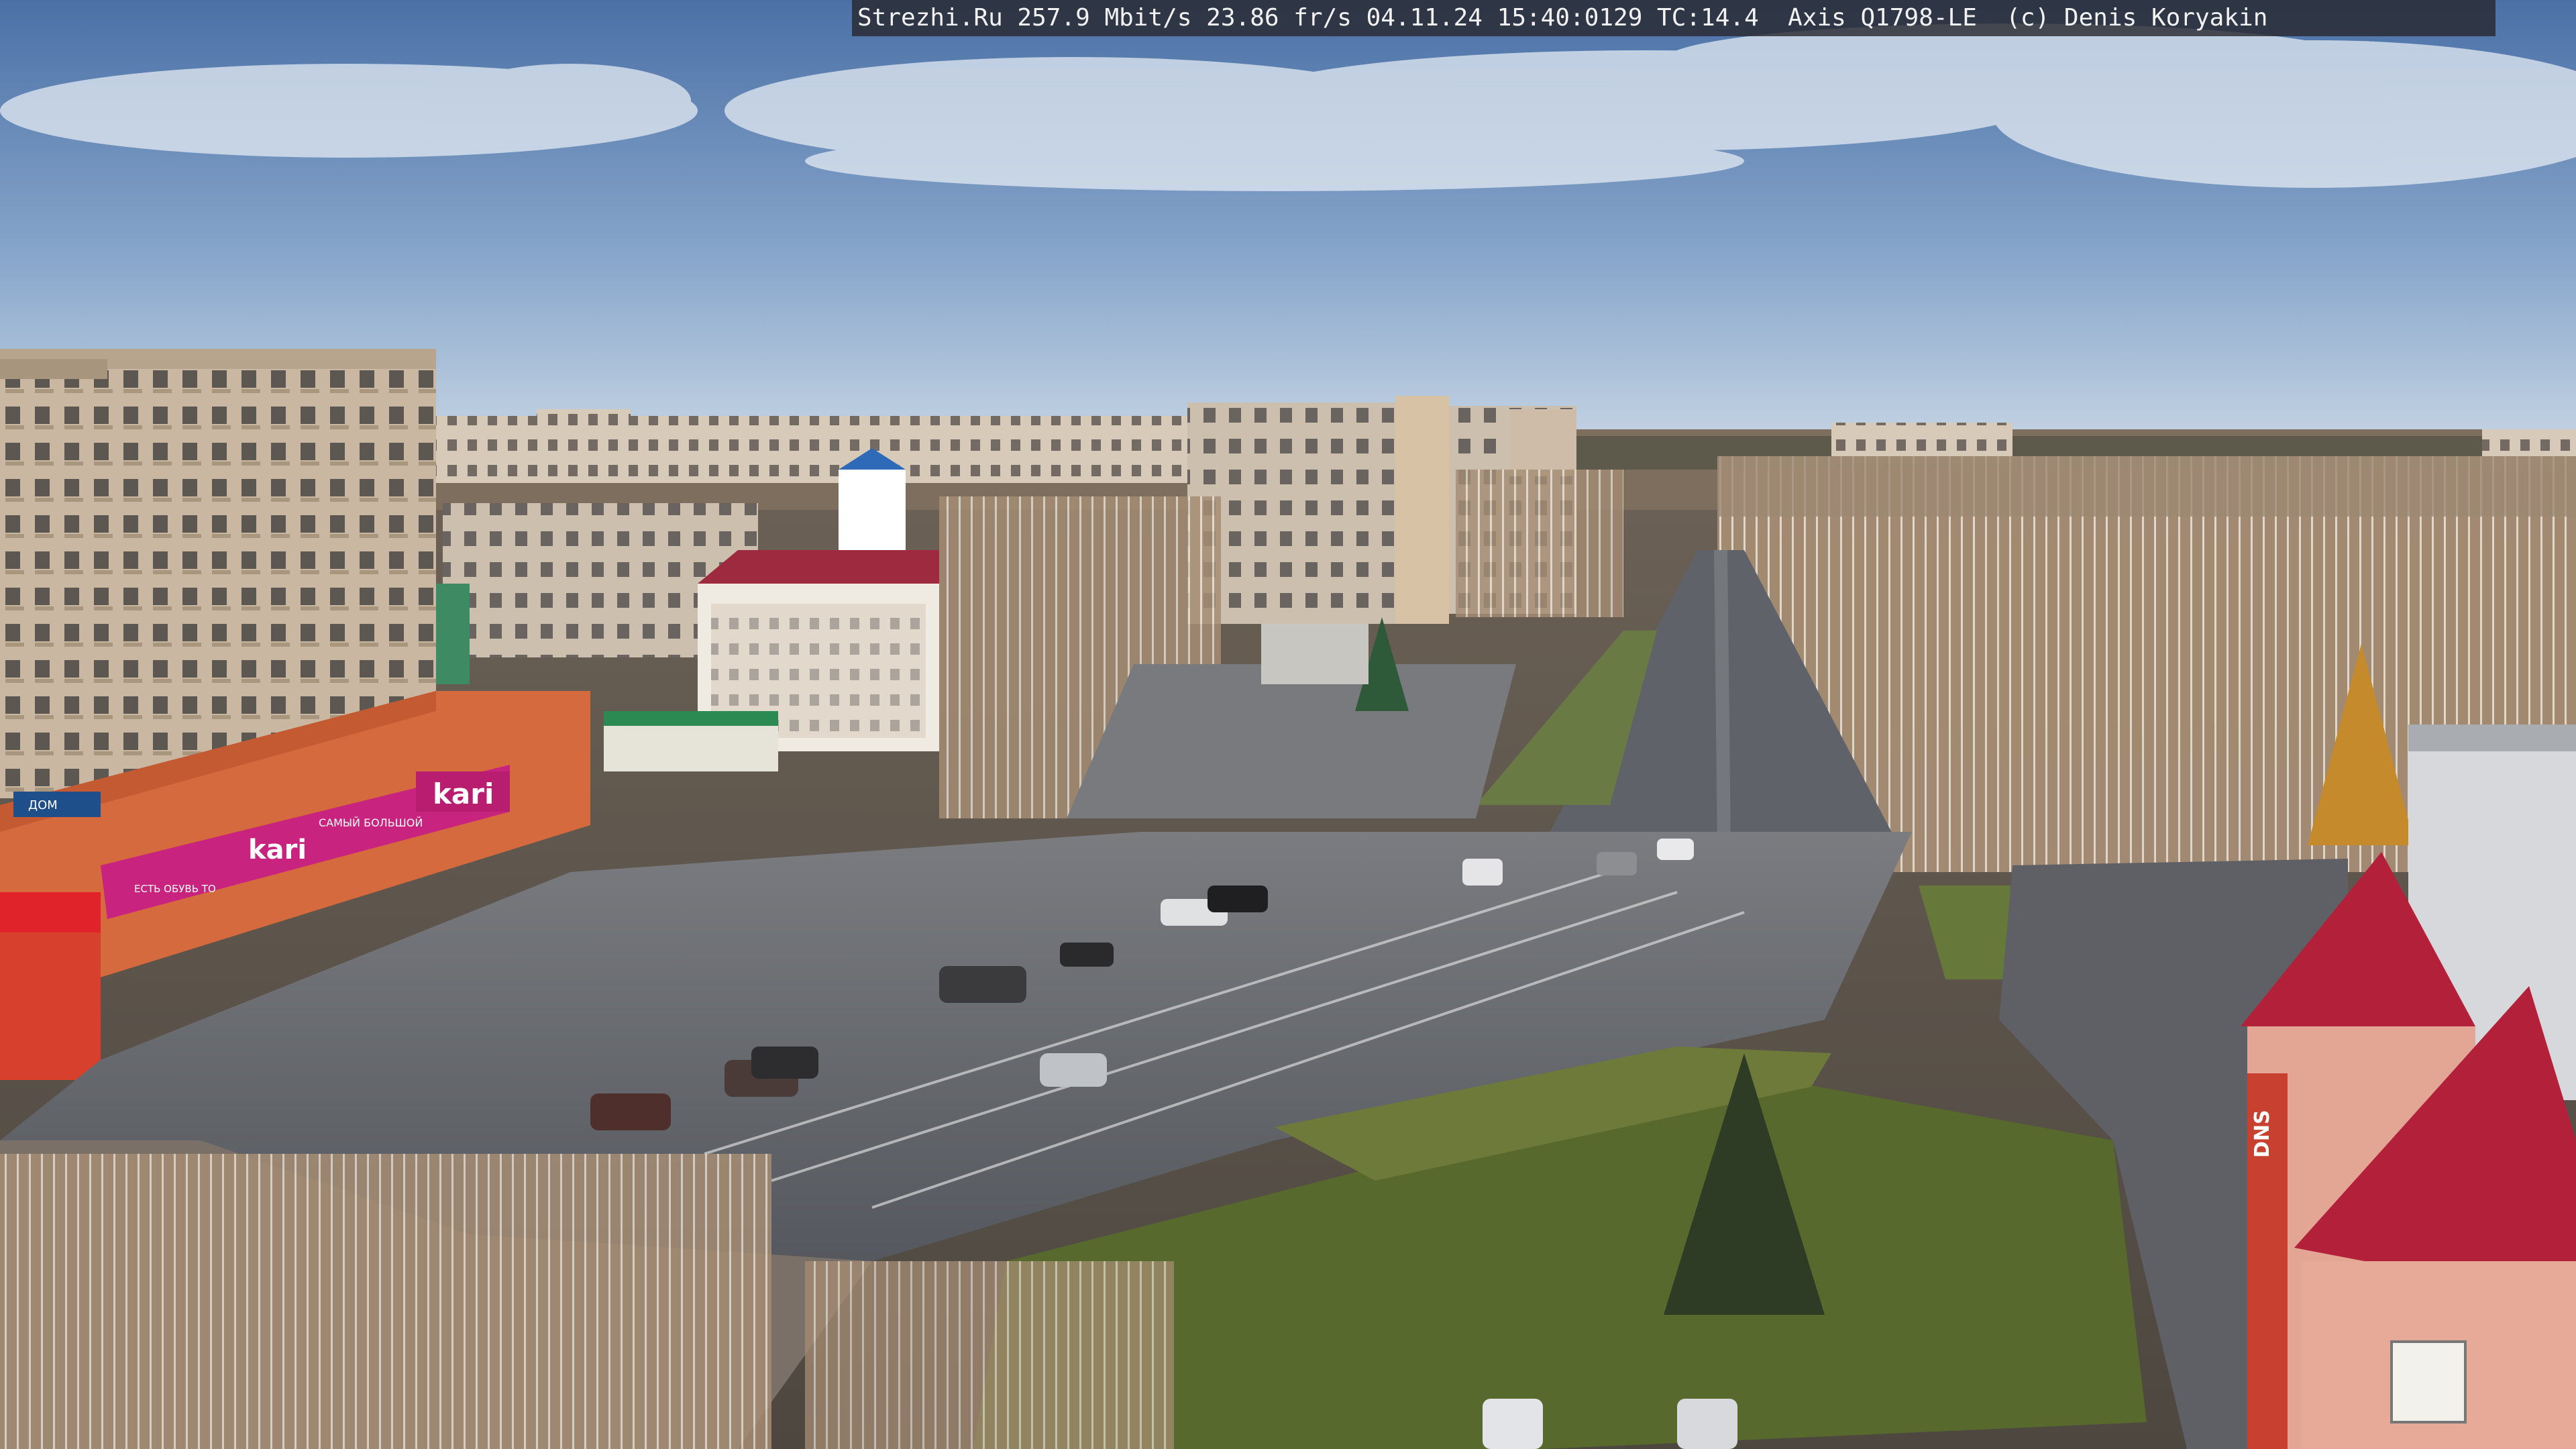 The width and height of the screenshot is (2576, 1449). What do you see at coordinates (463, 793) in the screenshot?
I see `kari-main-sign: kari` at bounding box center [463, 793].